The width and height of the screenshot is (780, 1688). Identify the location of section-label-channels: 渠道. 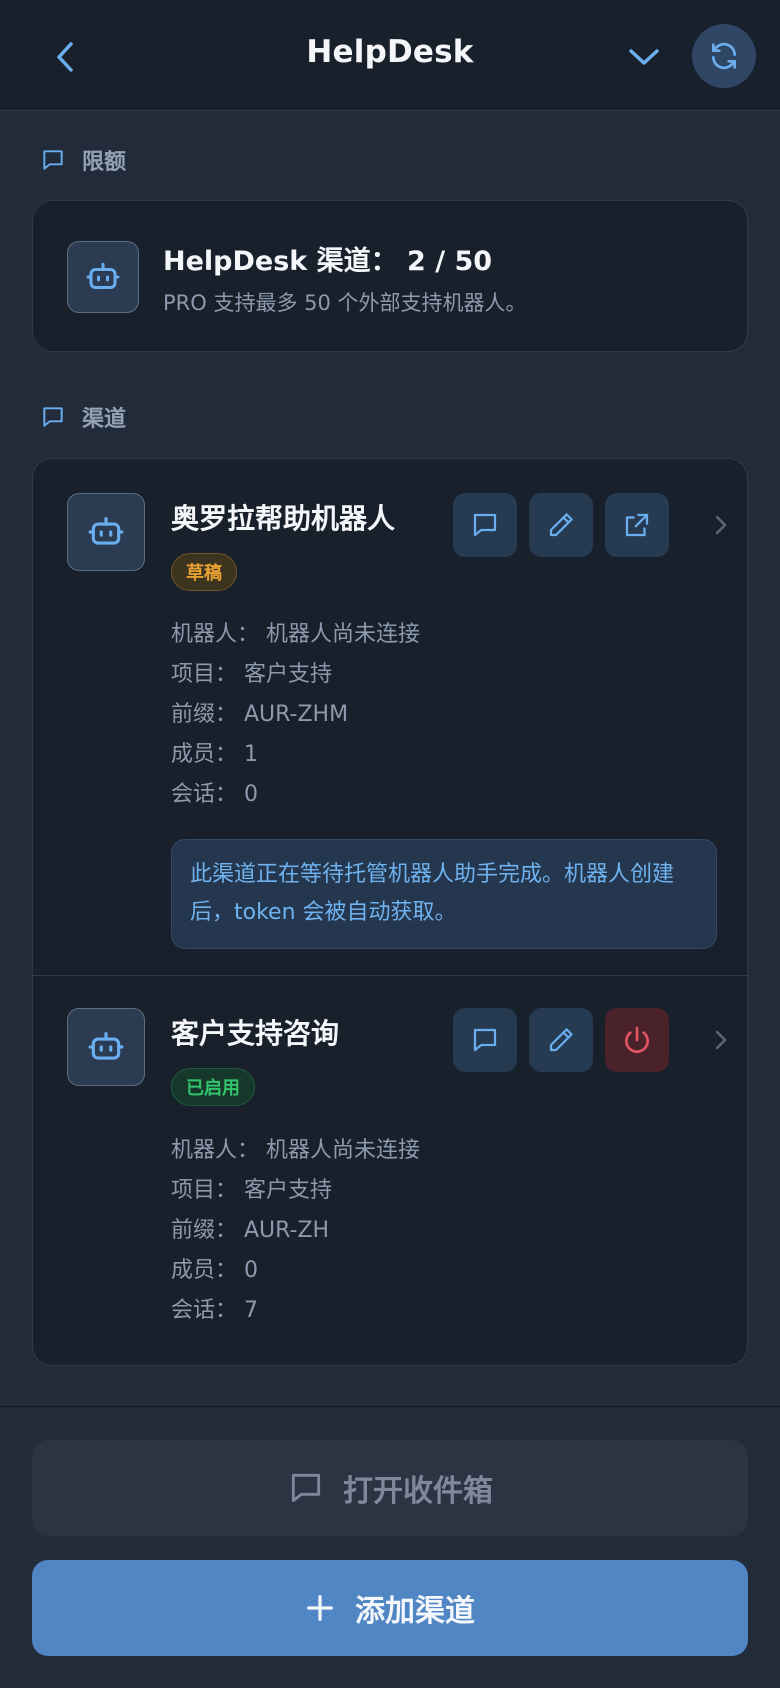
(83, 417).